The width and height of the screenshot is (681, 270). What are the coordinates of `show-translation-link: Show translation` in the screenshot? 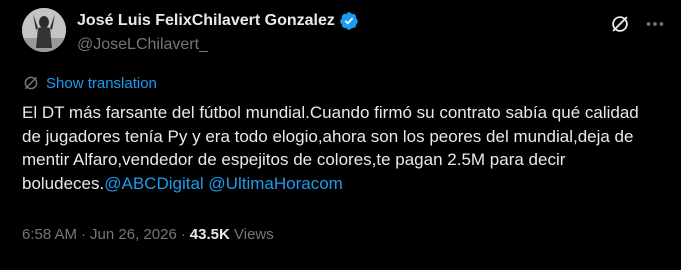 It's located at (89, 83).